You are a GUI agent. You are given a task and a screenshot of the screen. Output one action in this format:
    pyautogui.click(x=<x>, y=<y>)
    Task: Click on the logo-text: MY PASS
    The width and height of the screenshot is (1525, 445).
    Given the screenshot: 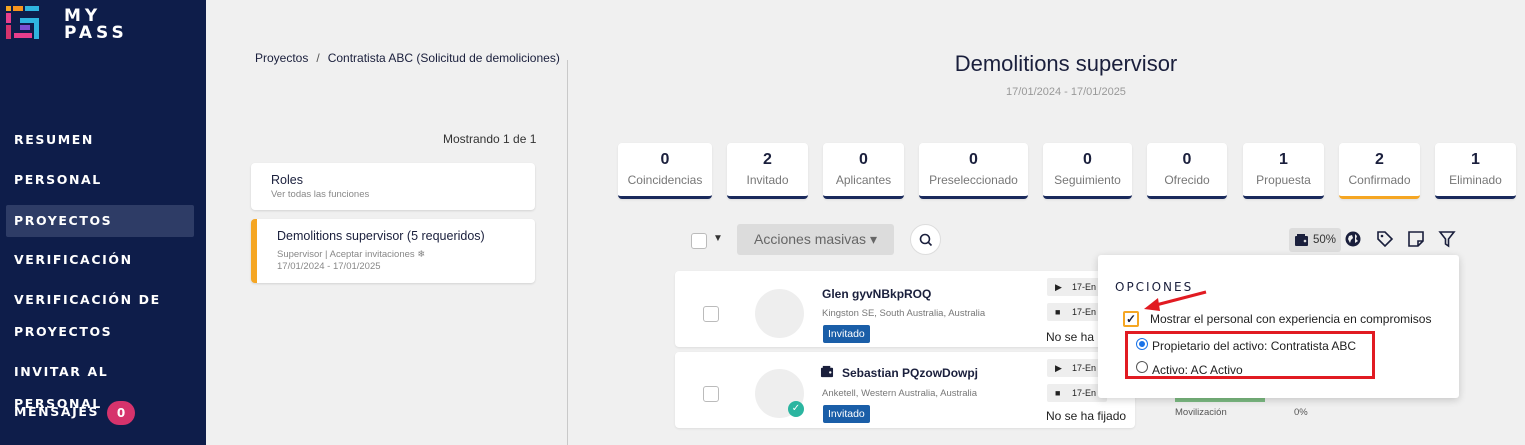 What is the action you would take?
    pyautogui.click(x=96, y=25)
    